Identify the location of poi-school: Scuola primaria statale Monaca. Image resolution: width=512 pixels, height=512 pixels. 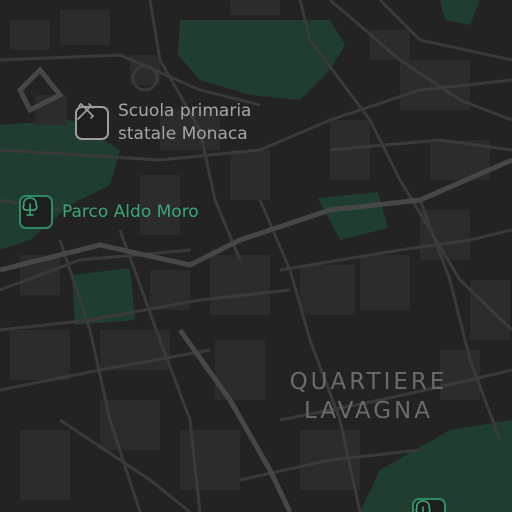
(163, 123).